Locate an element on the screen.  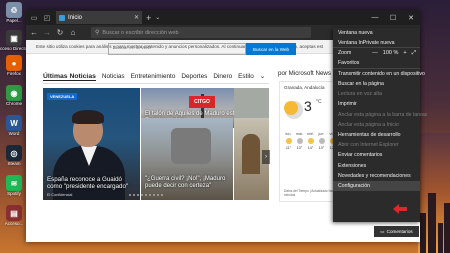
forecast-day: jue. 13° is located at coordinates (321, 141).